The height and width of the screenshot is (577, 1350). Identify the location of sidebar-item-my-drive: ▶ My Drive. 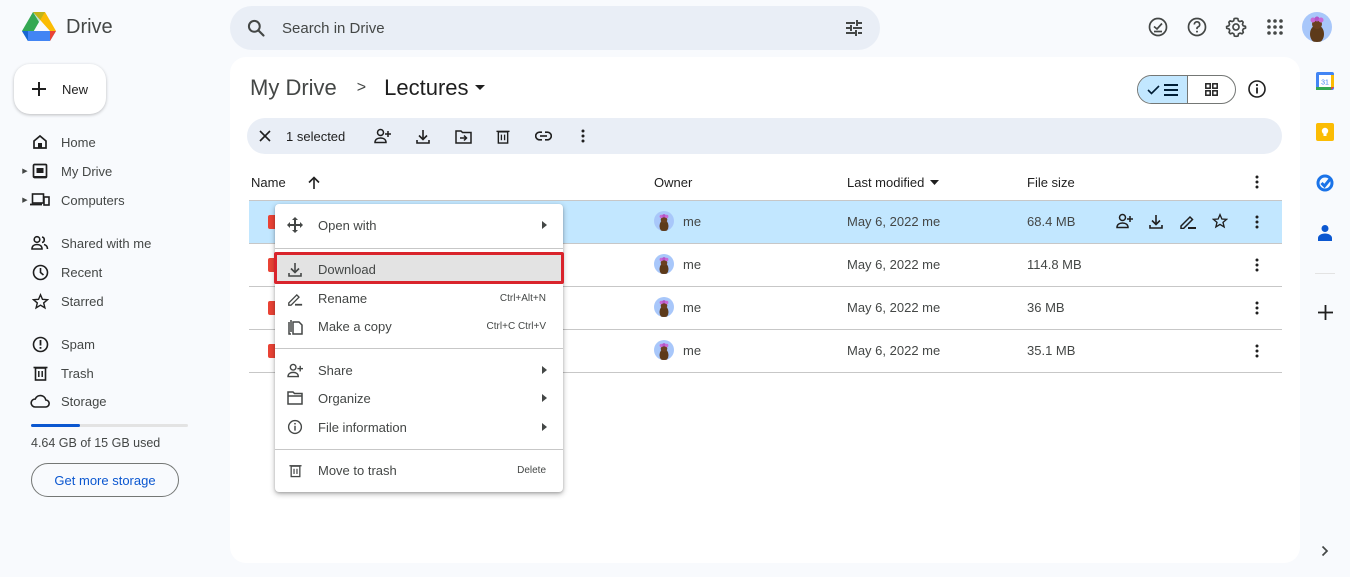
(115, 171).